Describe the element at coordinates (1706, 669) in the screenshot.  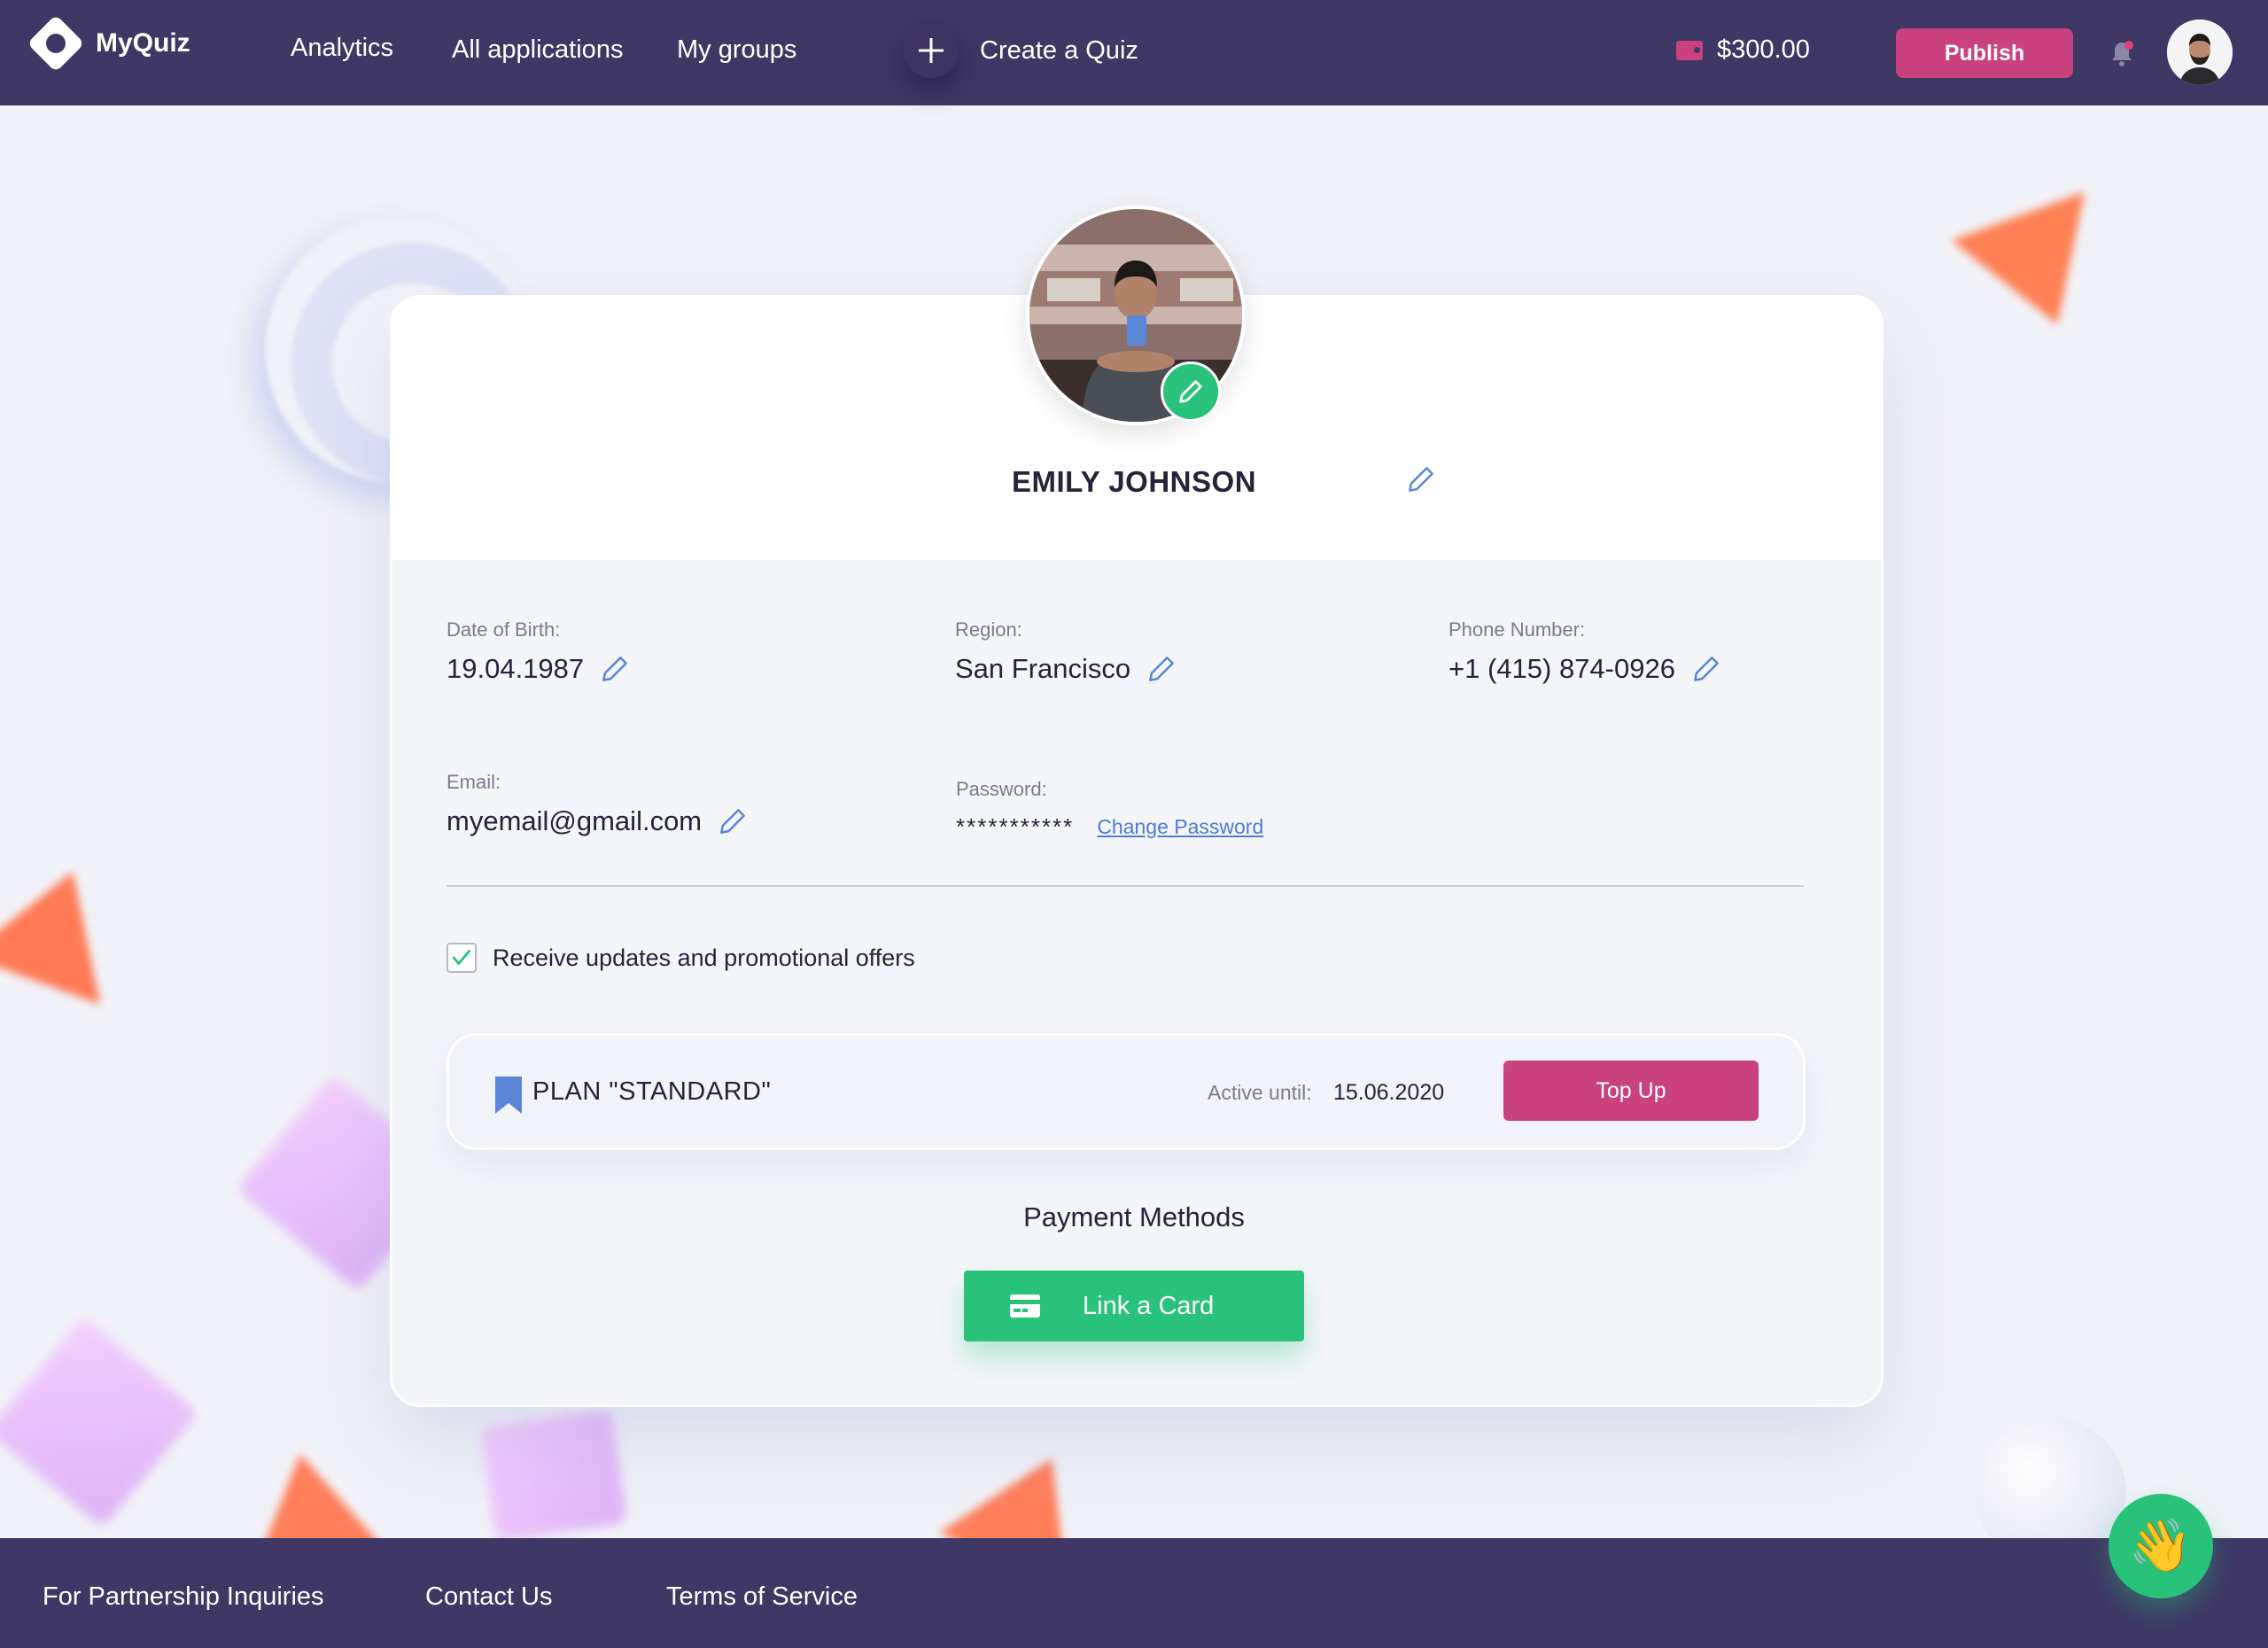
I see `edit-phone-pencil-icon` at that location.